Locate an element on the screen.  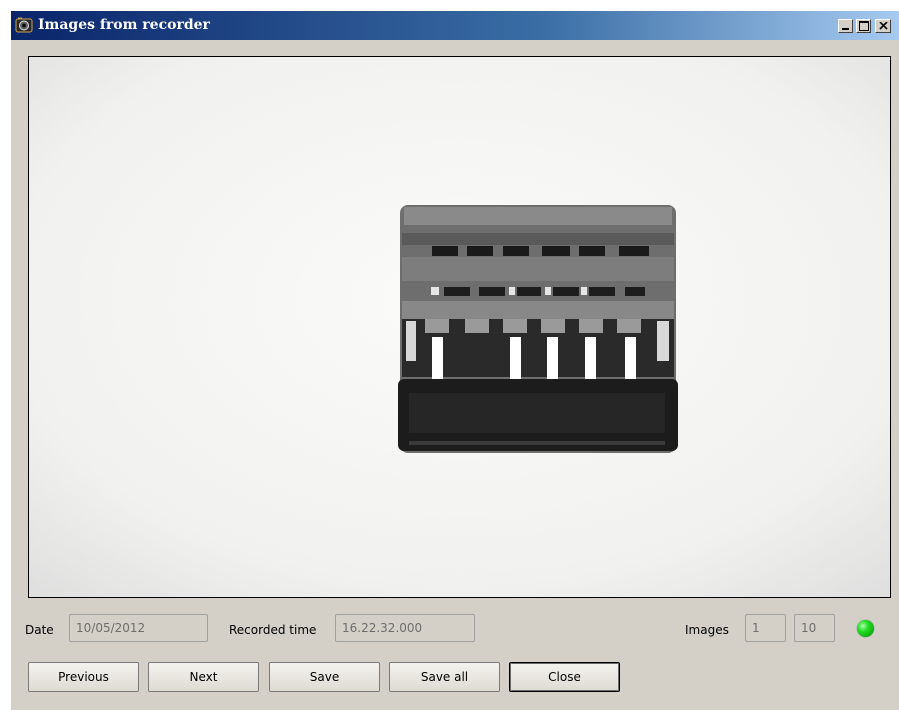
close-button: Close is located at coordinates (564, 677).